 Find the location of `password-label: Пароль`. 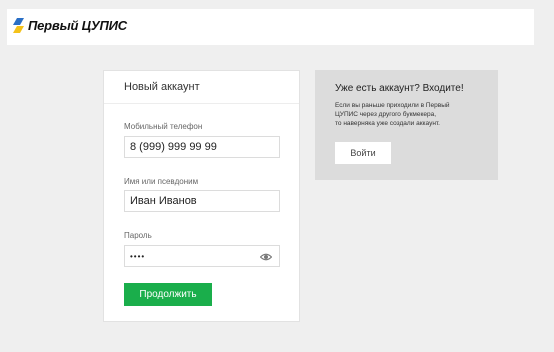

password-label: Пароль is located at coordinates (138, 235).